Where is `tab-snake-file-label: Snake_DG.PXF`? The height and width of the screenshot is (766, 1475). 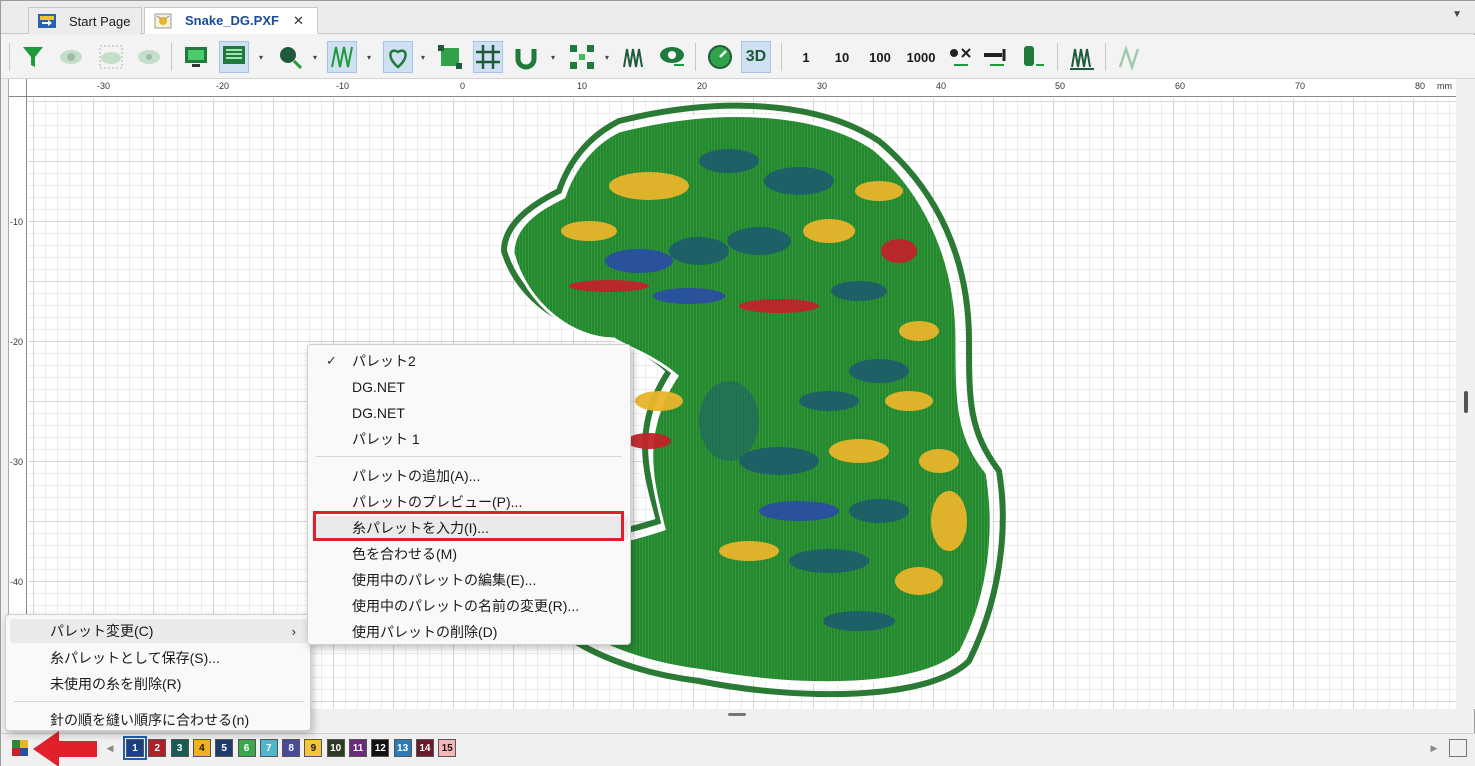
tab-snake-file-label: Snake_DG.PXF is located at coordinates (232, 20).